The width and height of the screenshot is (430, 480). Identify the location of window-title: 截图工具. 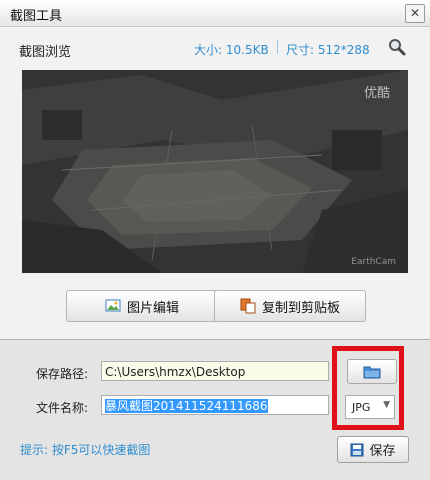
(36, 16).